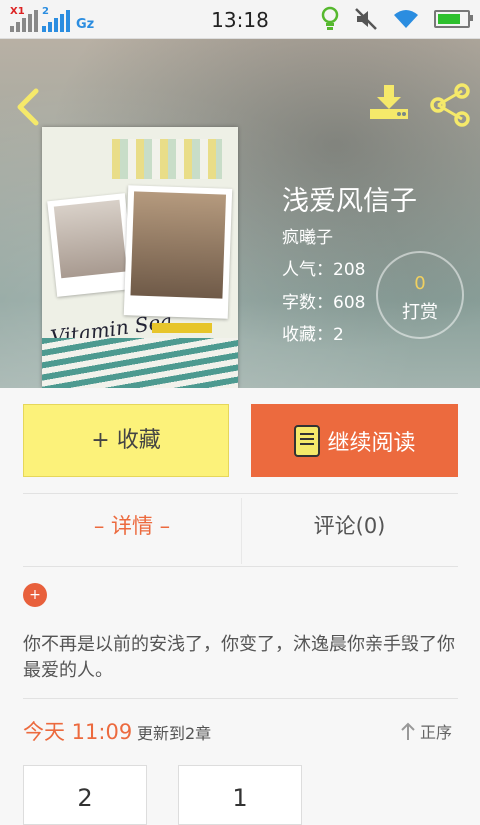  I want to click on book-word-count: 字数：608, so click(324, 303).